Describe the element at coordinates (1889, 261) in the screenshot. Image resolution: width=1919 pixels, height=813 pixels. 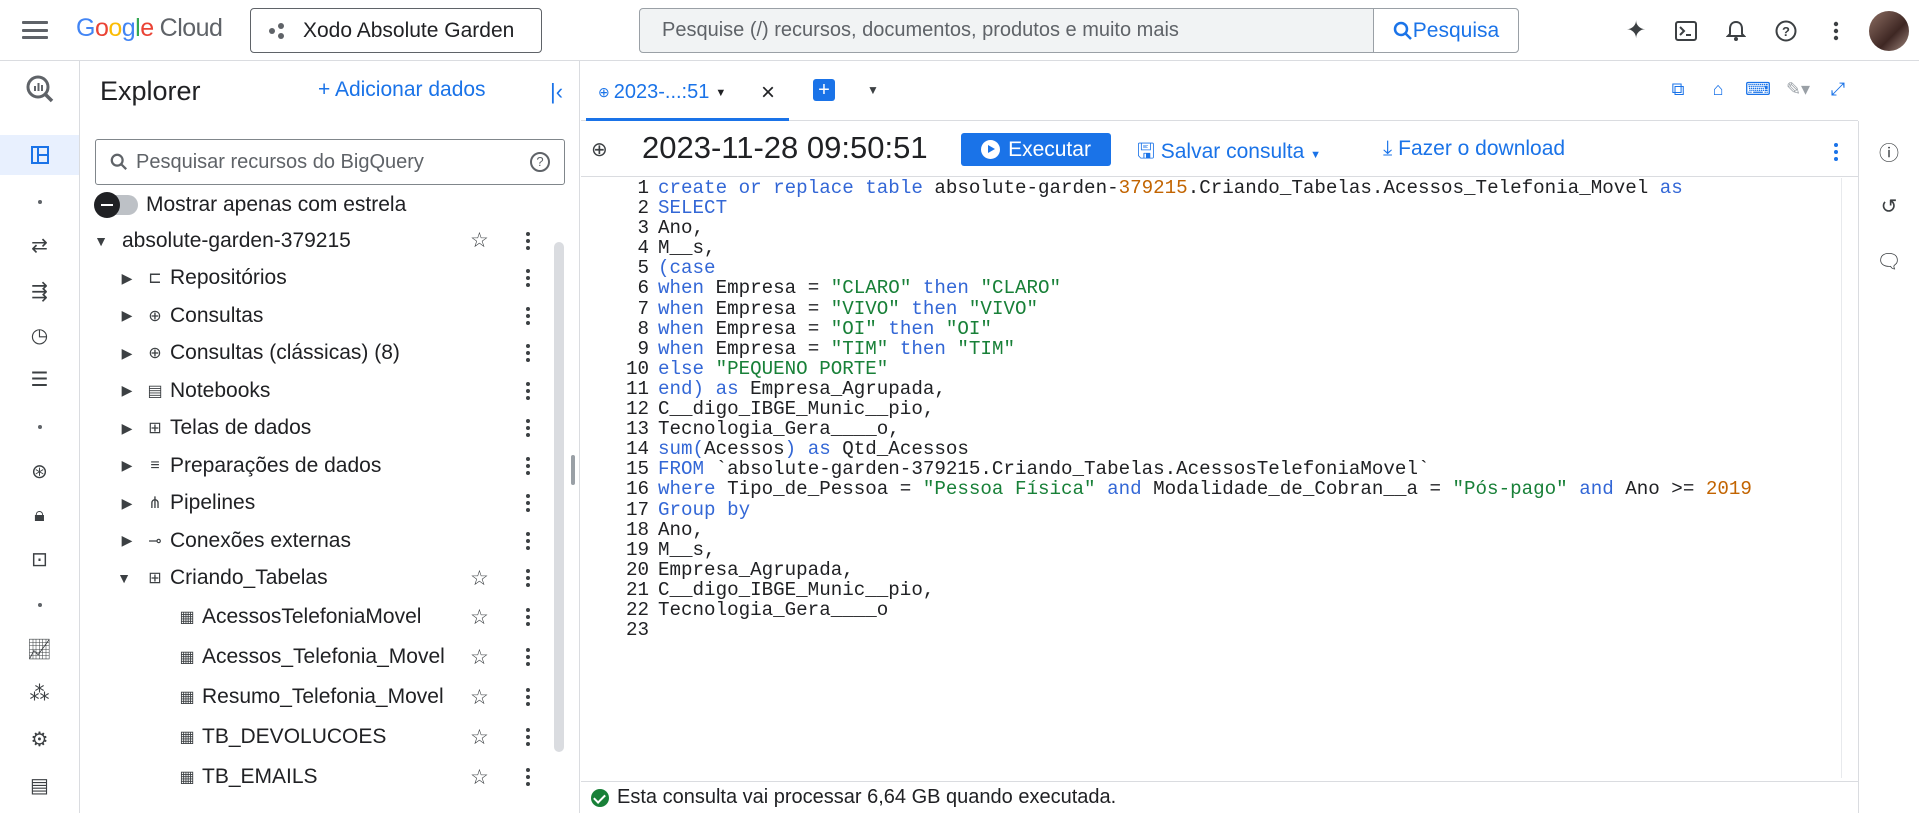
I see `comment-icon: 🗨︎` at that location.